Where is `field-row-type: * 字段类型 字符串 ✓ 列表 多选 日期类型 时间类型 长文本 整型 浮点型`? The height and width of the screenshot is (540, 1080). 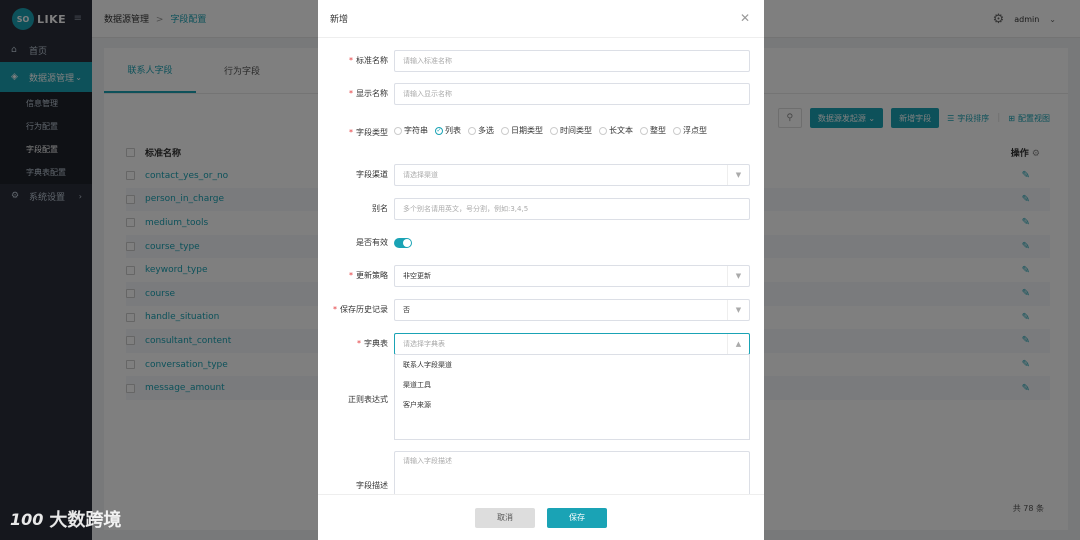
field-row-type: * 字段类型 字符串 ✓ 列表 多选 日期类型 时间类型 长文本 整型 浮点型 is located at coordinates (534, 133).